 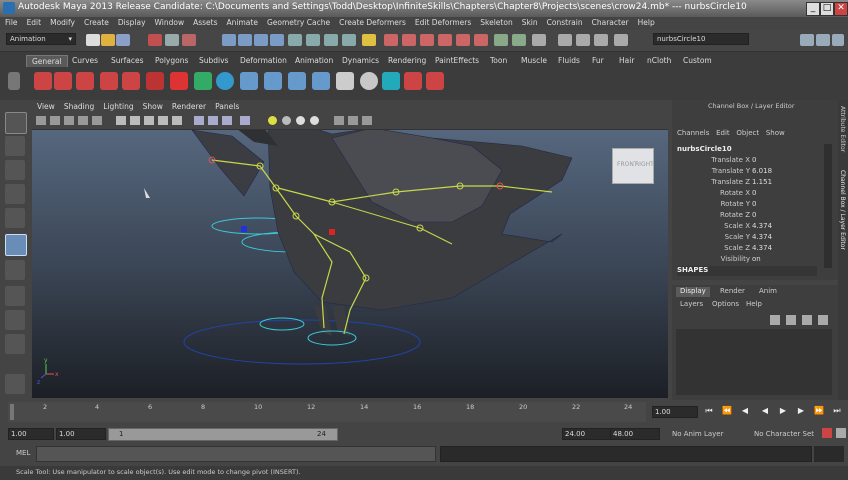 I want to click on anim-layer-dropdown: No Anim Layer, so click(x=697, y=434).